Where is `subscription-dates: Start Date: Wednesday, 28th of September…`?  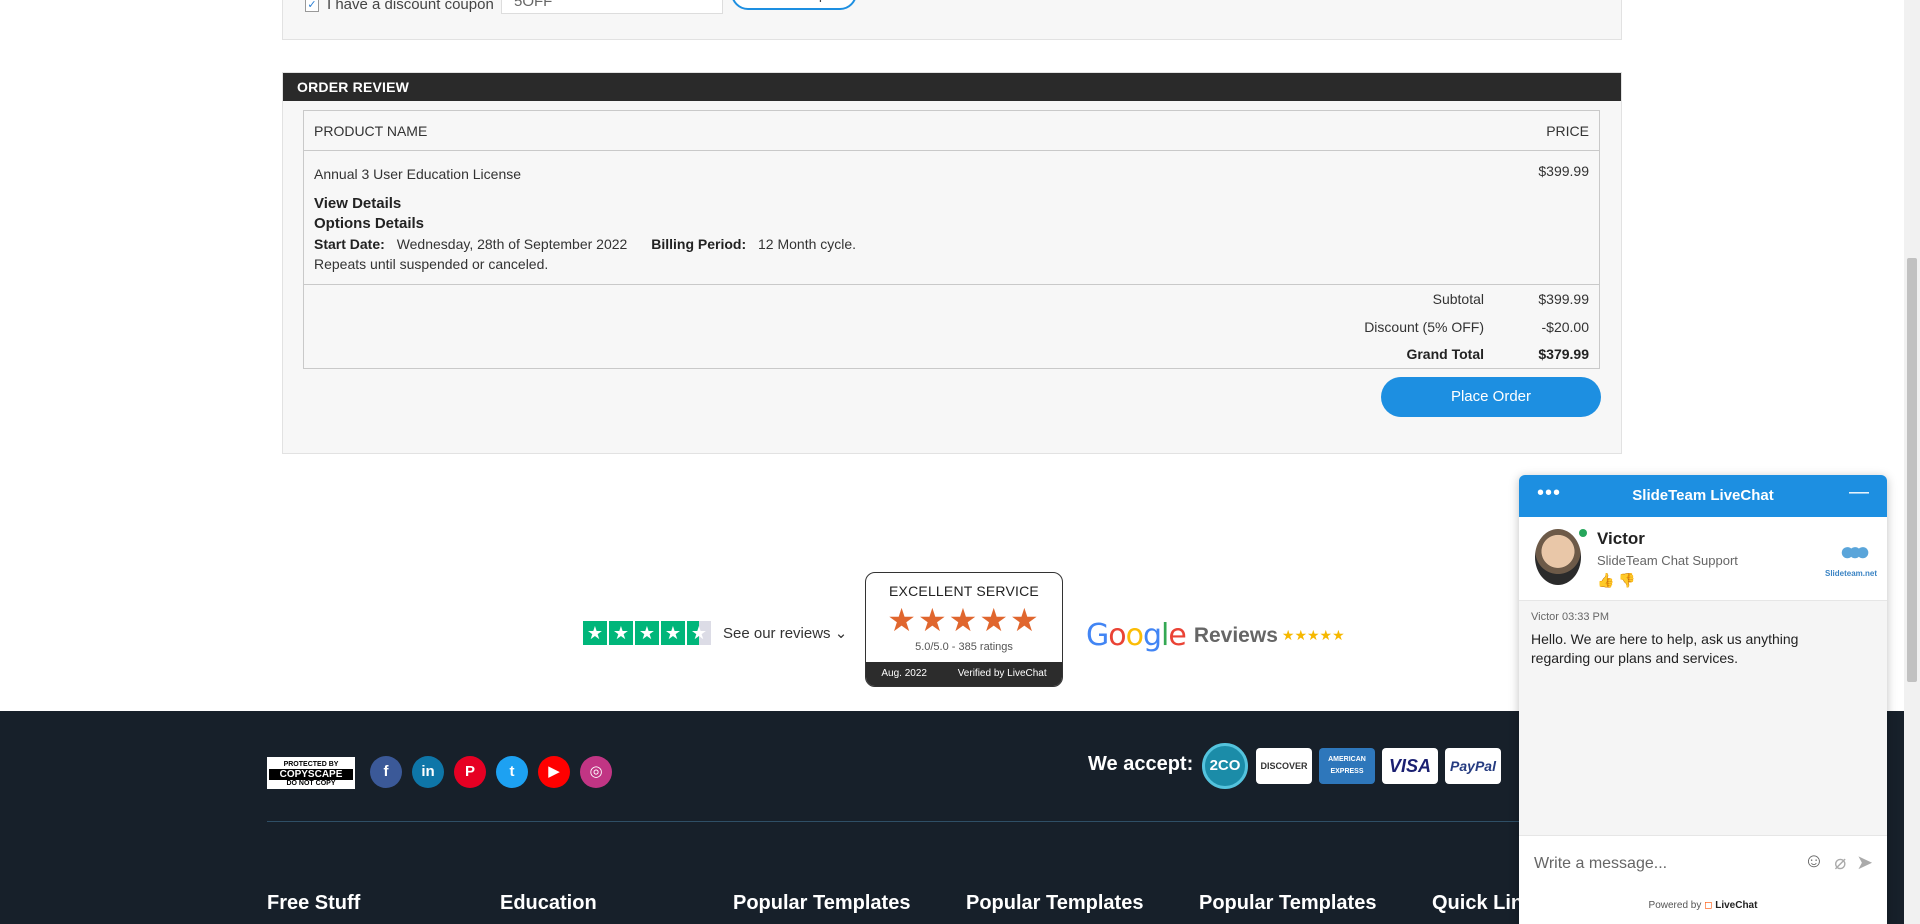 subscription-dates: Start Date: Wednesday, 28th of September… is located at coordinates (585, 244).